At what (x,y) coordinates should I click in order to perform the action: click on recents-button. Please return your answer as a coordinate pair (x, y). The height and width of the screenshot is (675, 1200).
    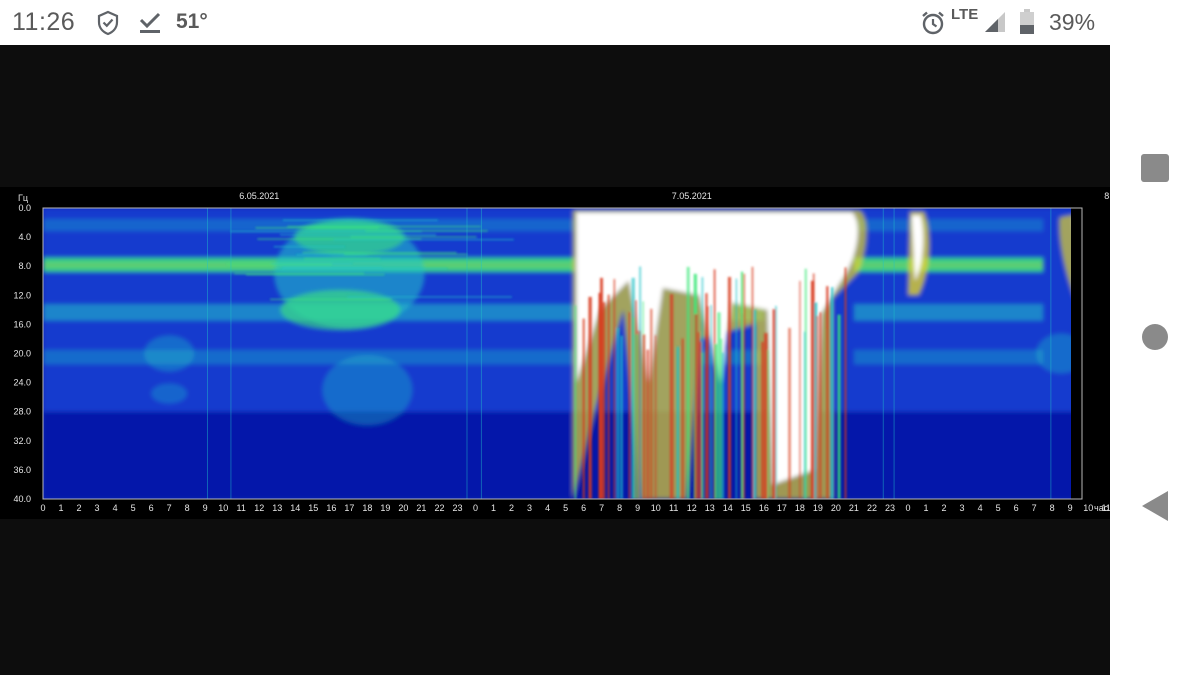
    Looking at the image, I should click on (1155, 168).